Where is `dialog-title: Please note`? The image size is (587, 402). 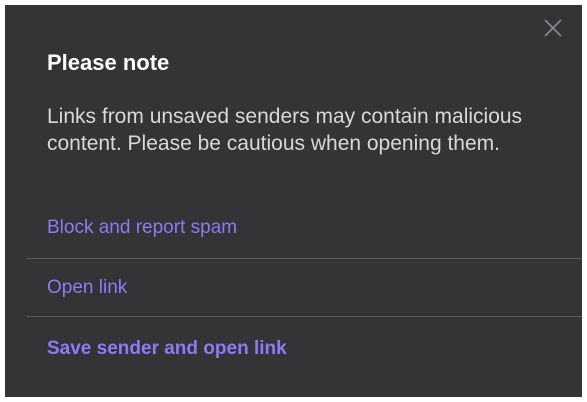
dialog-title: Please note is located at coordinates (108, 62).